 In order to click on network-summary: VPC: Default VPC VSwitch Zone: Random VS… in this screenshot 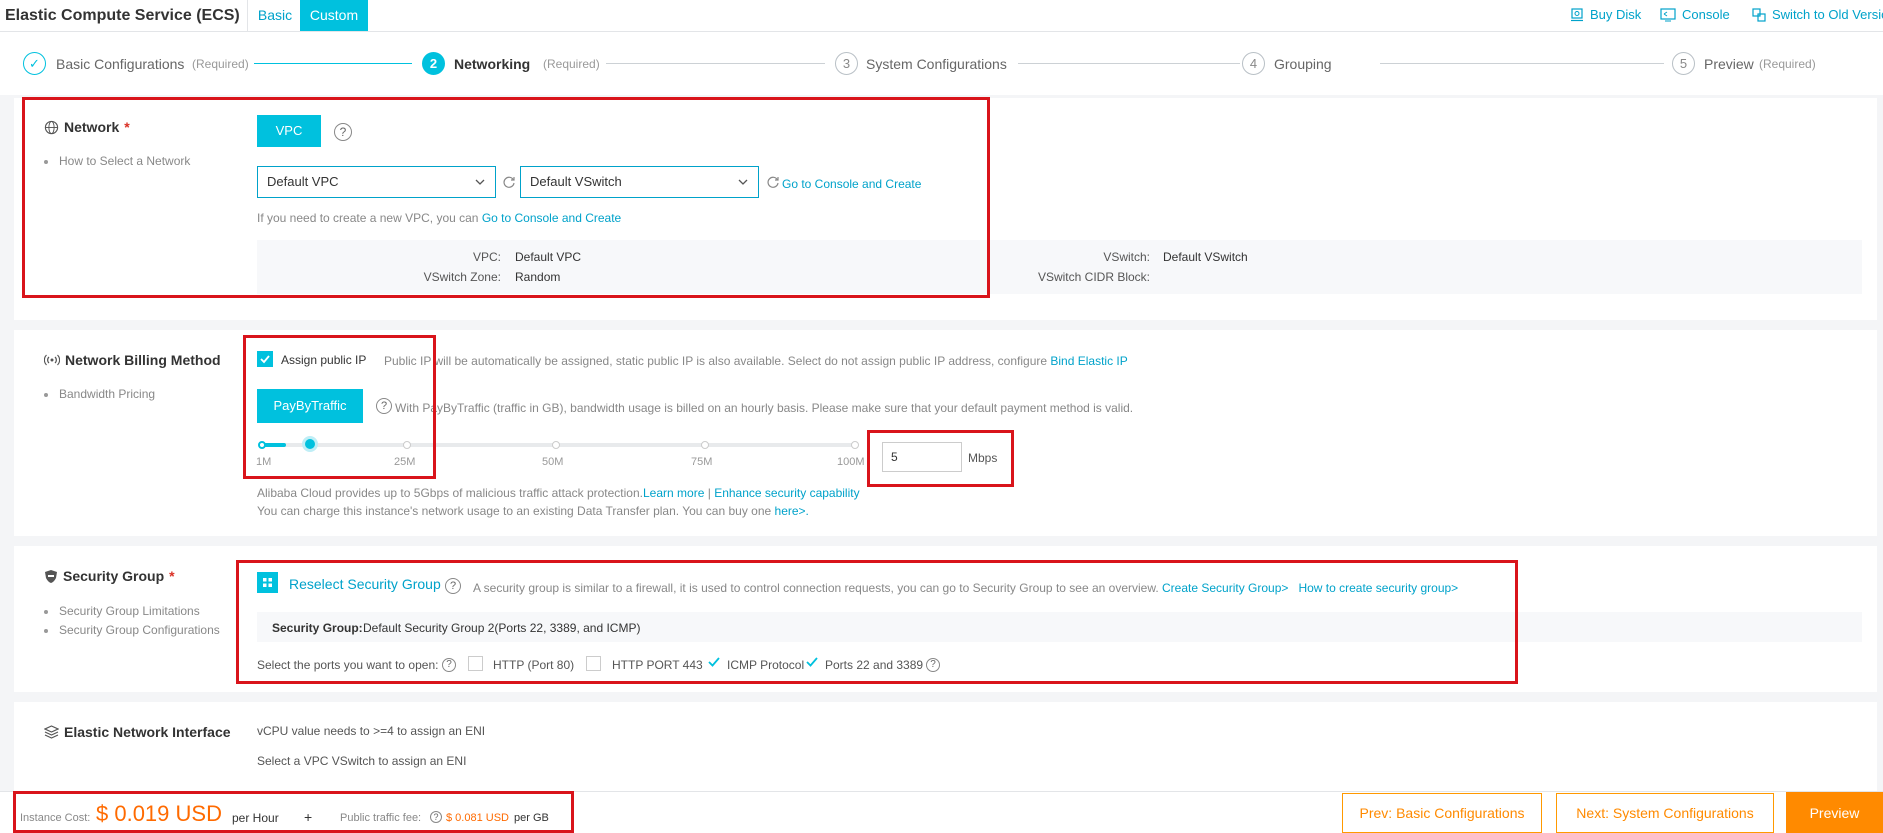, I will do `click(1059, 267)`.